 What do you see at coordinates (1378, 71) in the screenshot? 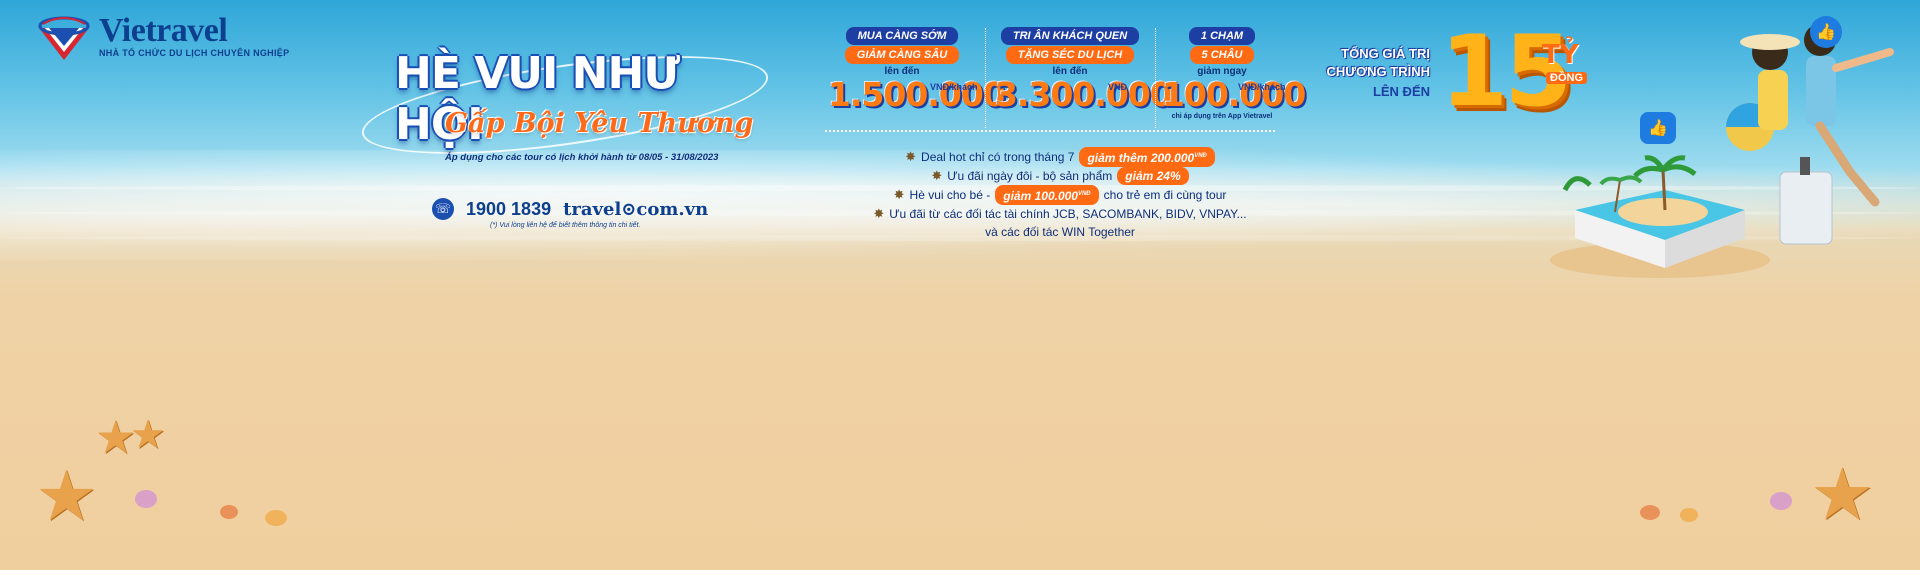
I see `grand-label-2: CHƯƠNG TRÌNH` at bounding box center [1378, 71].